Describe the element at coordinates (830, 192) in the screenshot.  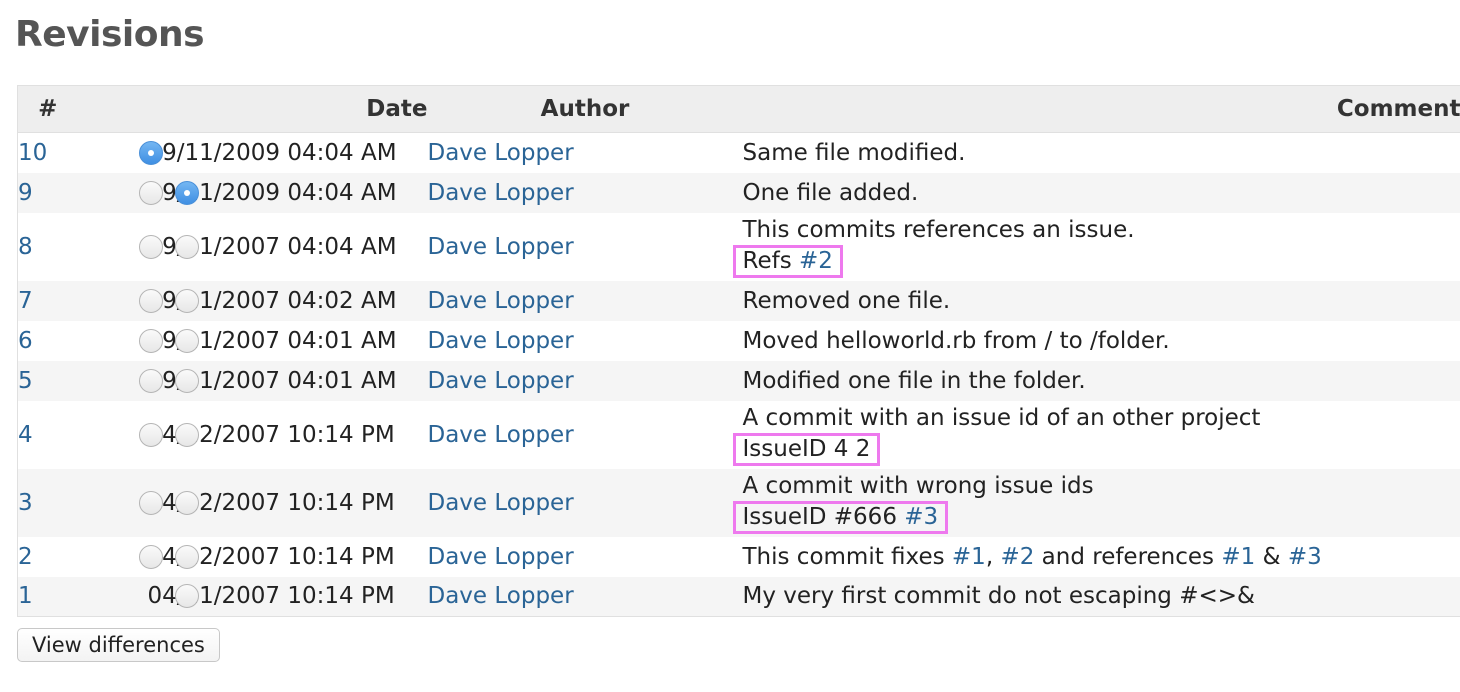
I see `comment-text: One file added.` at that location.